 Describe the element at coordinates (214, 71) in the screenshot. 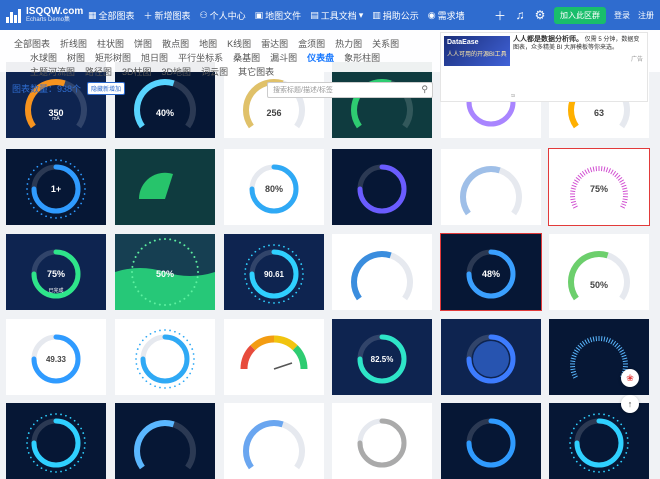

I see `filter-item: 词云图` at that location.